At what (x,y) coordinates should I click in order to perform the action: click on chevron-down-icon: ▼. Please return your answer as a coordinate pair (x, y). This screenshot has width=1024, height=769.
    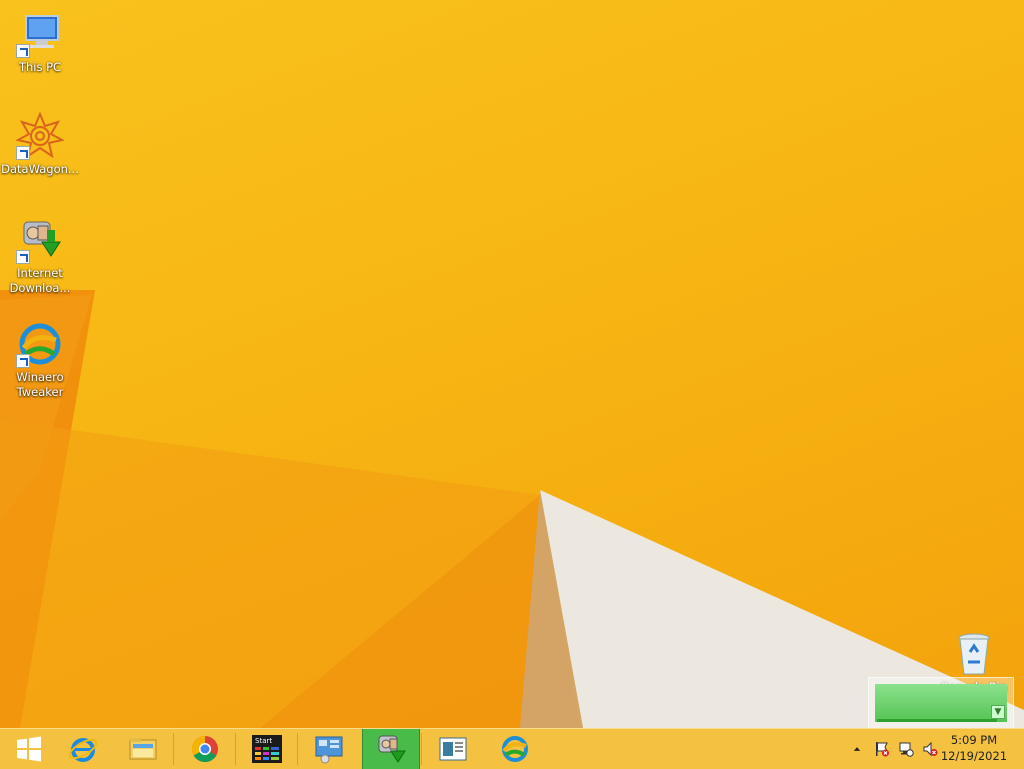
    Looking at the image, I should click on (998, 712).